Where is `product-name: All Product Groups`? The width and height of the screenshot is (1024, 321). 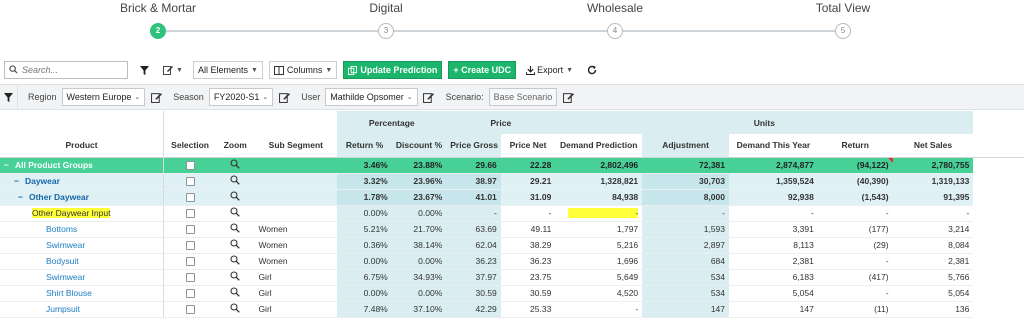 product-name: All Product Groups is located at coordinates (54, 165).